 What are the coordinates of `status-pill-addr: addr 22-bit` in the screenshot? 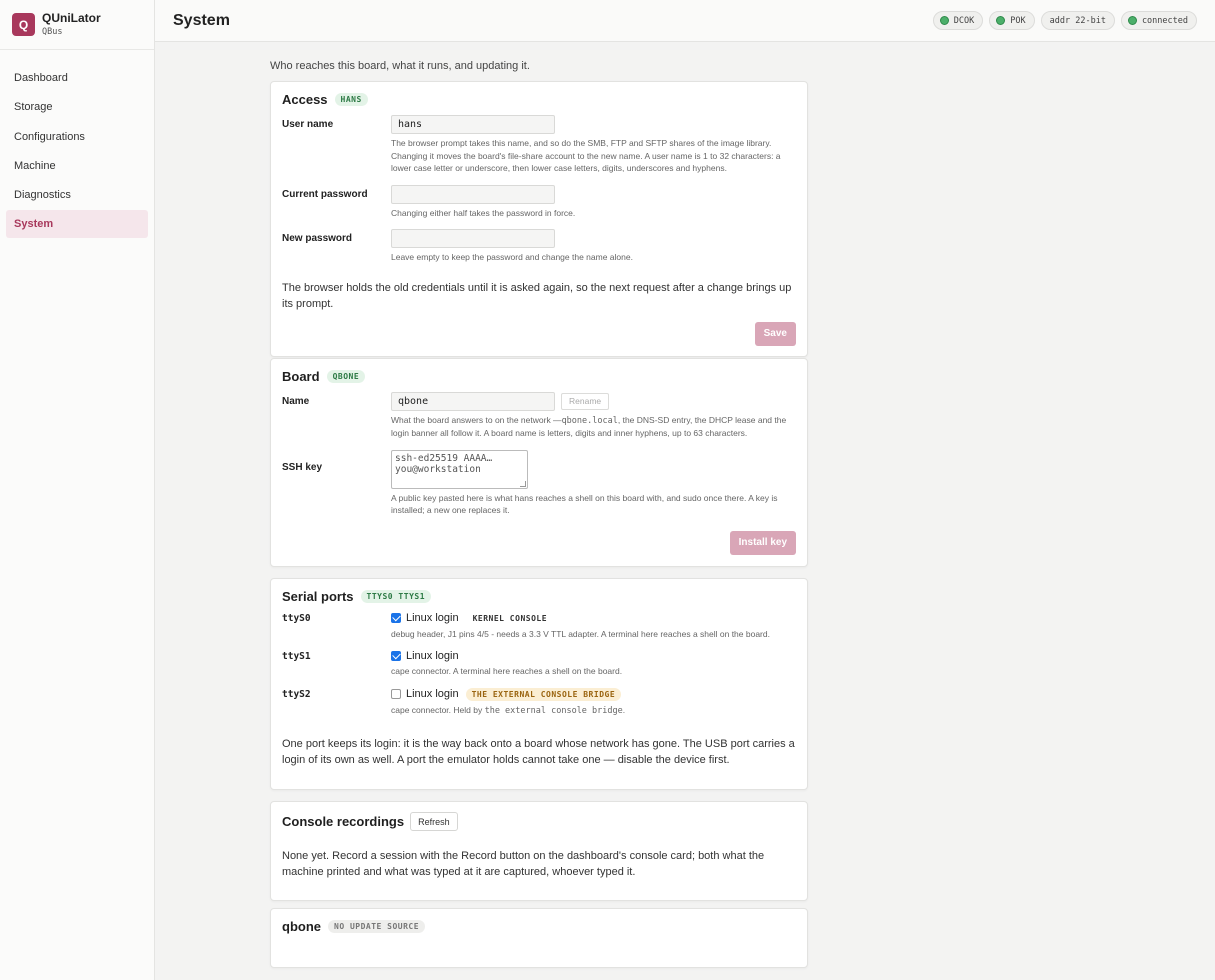 It's located at (1077, 20).